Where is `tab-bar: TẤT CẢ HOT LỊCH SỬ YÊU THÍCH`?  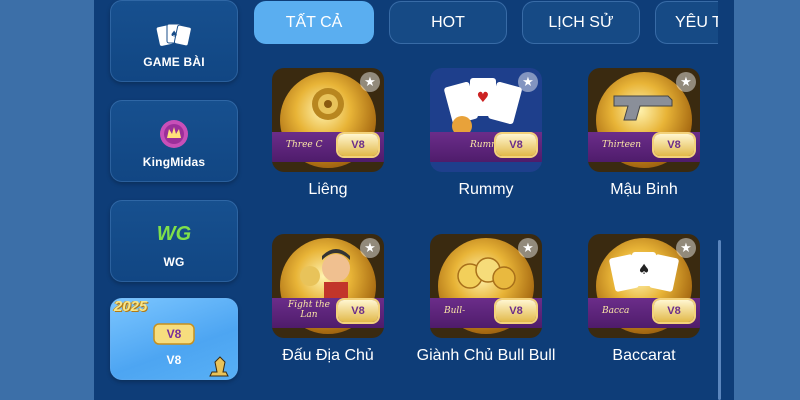 tab-bar: TẤT CẢ HOT LỊCH SỬ YÊU THÍCH is located at coordinates (486, 24).